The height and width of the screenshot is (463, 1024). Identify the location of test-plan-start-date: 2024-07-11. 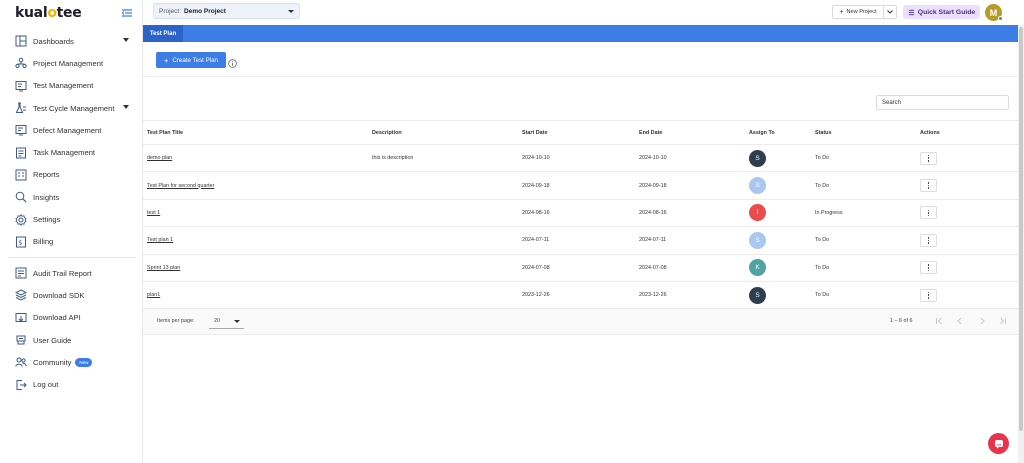
(536, 240).